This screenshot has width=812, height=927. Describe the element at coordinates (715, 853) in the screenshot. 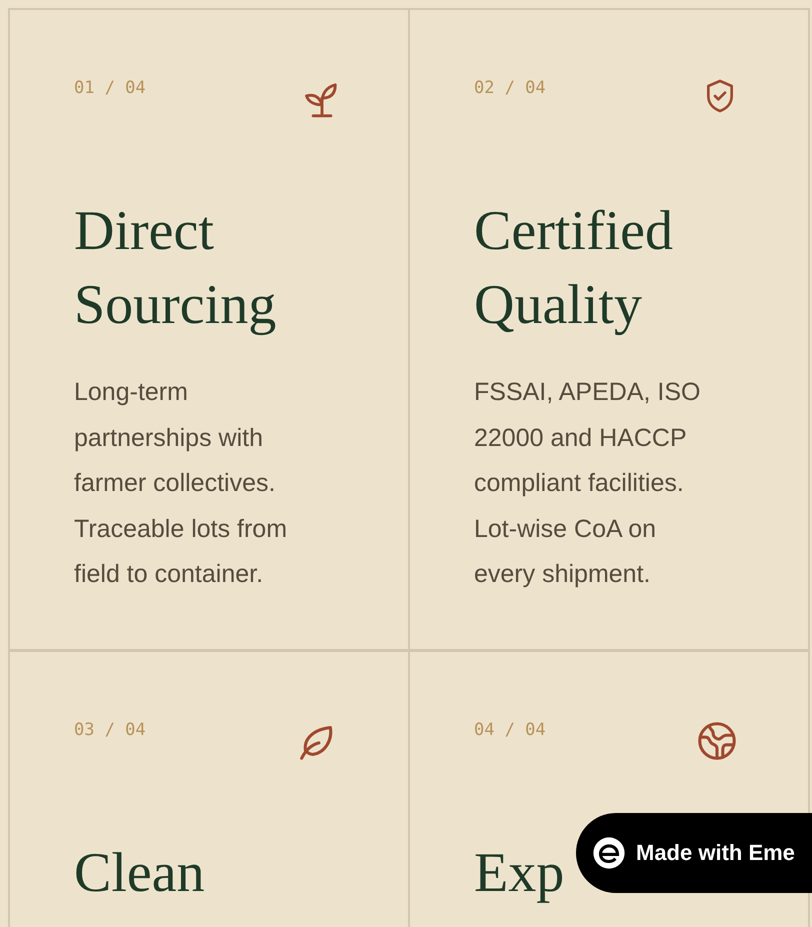

I see `badge-label: Made with Eme` at that location.